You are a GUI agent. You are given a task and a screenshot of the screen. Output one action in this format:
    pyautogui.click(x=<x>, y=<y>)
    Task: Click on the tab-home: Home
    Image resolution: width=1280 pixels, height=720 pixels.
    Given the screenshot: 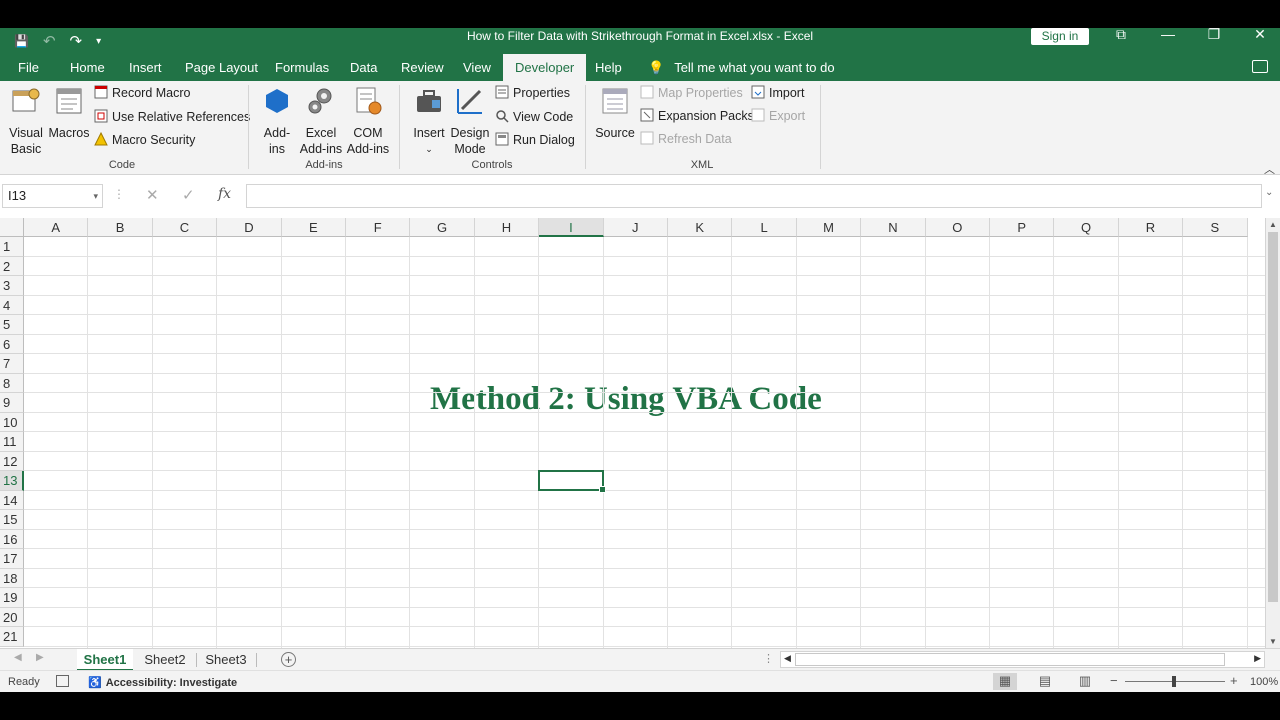 What is the action you would take?
    pyautogui.click(x=87, y=67)
    